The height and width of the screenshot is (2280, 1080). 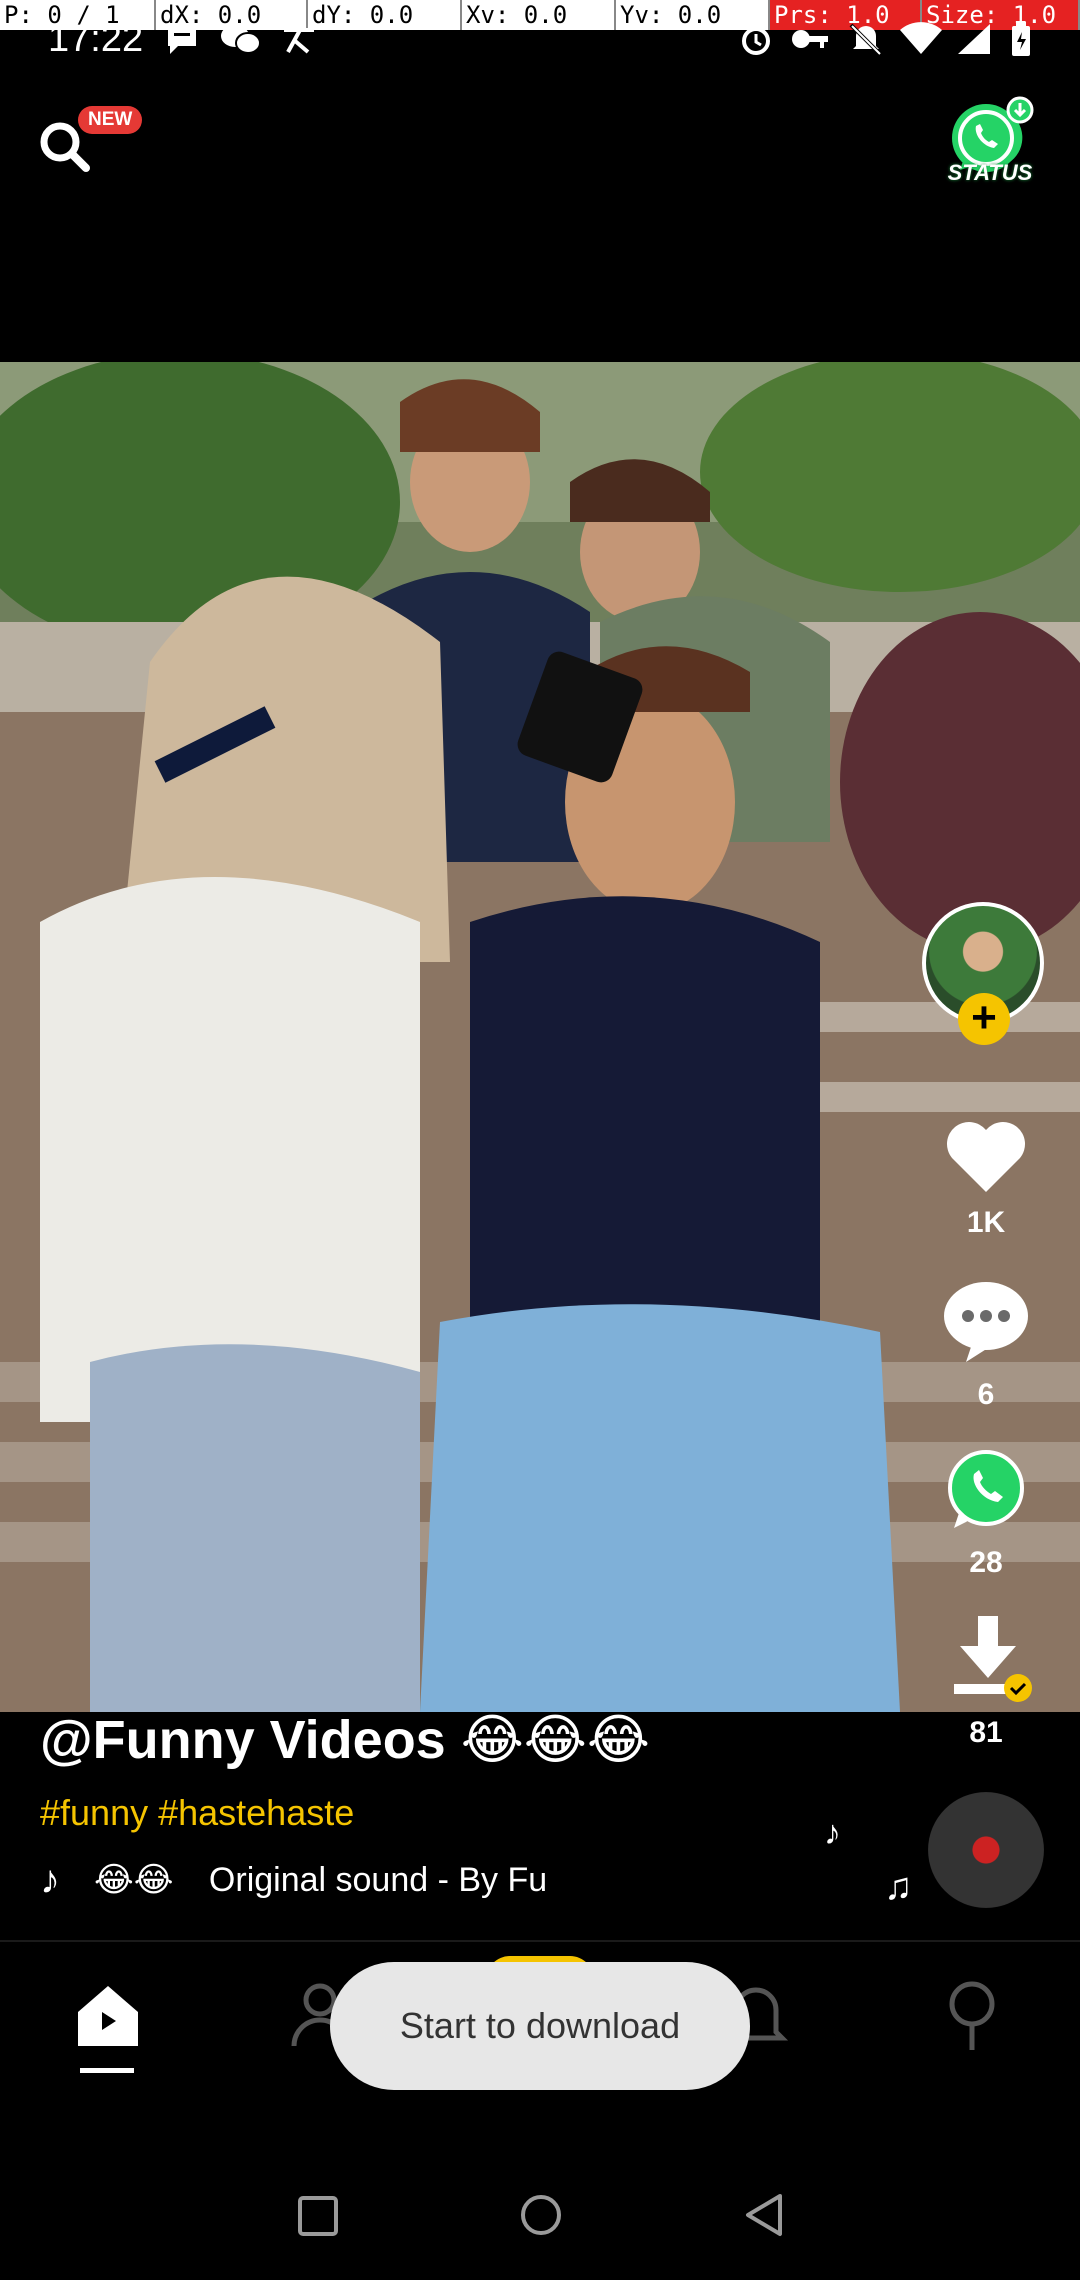 What do you see at coordinates (990, 144) in the screenshot?
I see `whatsapp-status-button: STATUS` at bounding box center [990, 144].